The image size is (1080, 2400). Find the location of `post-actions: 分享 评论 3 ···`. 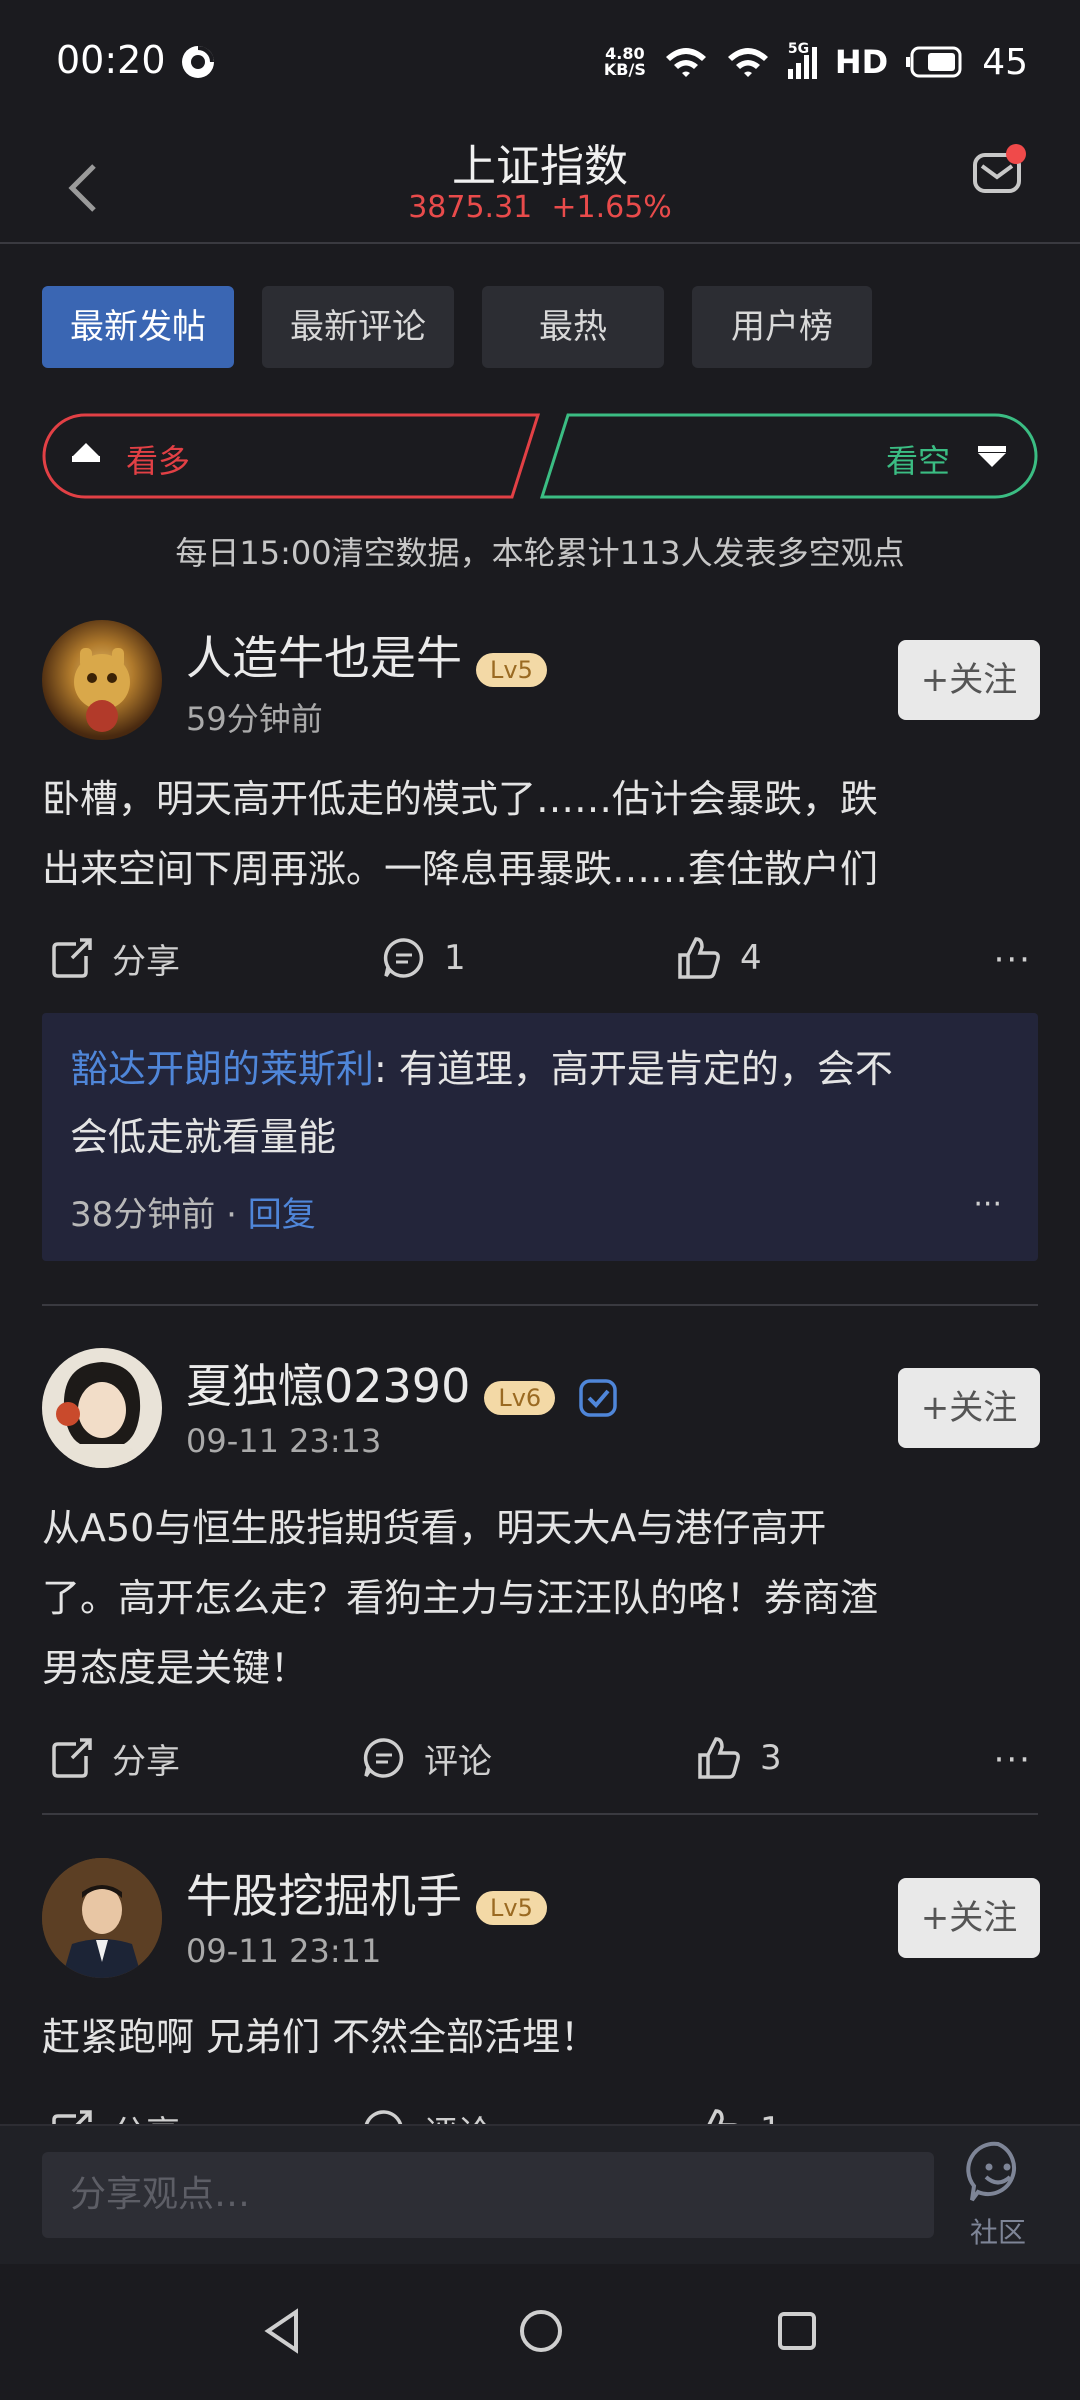

post-actions: 分享 评论 3 ··· is located at coordinates (542, 1758).